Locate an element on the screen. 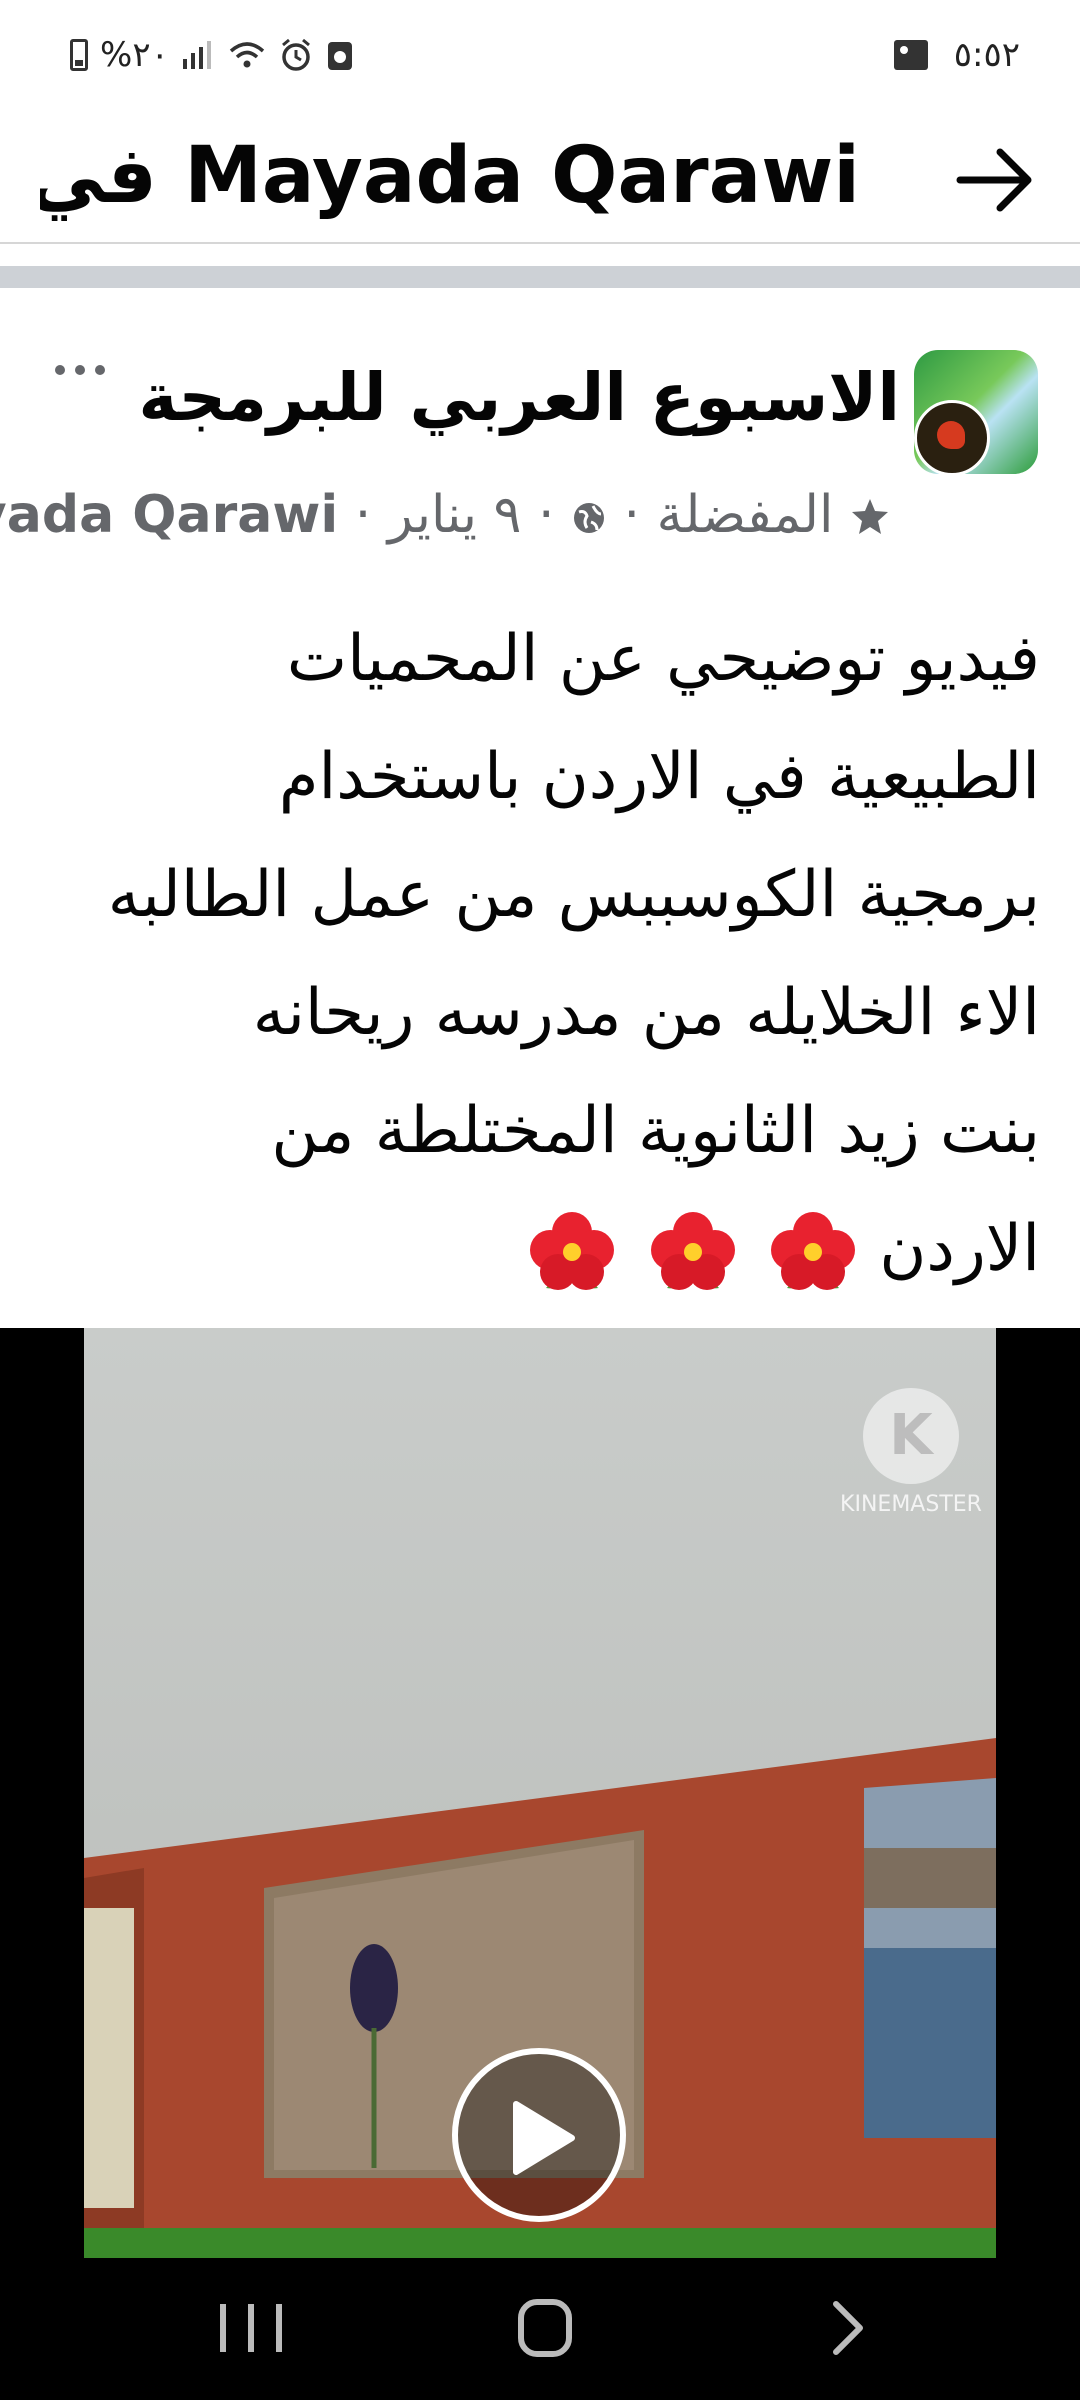 The image size is (1080, 2400). profile-avatar is located at coordinates (952, 437).